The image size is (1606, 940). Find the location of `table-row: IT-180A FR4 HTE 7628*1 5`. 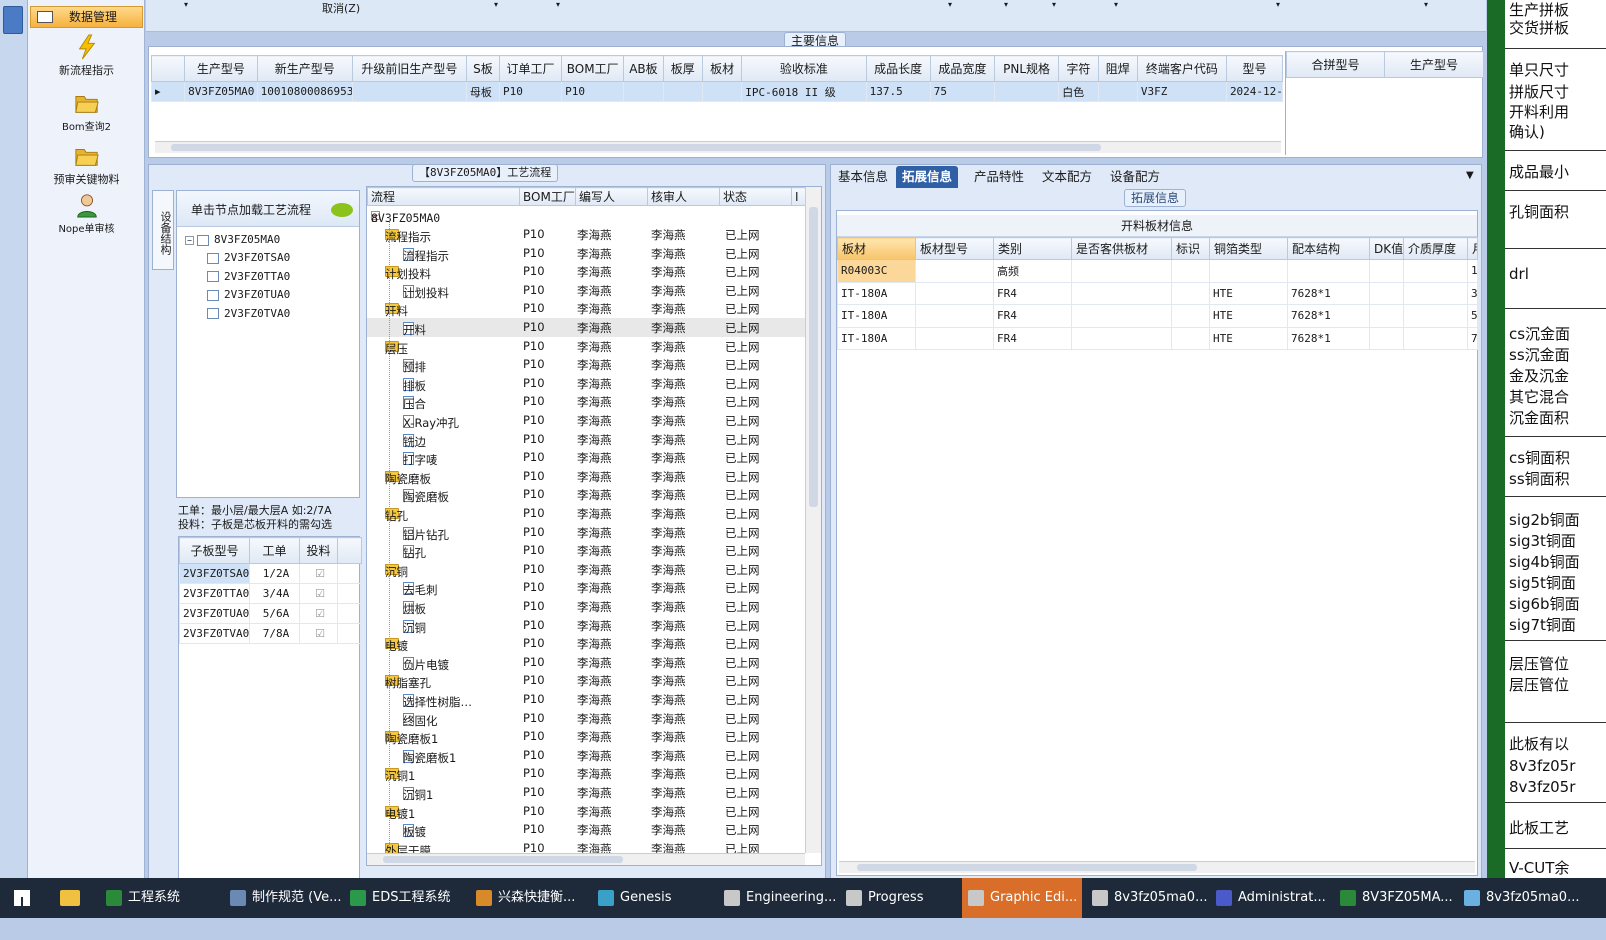

table-row: IT-180A FR4 HTE 7628*1 5 is located at coordinates (1157, 316).